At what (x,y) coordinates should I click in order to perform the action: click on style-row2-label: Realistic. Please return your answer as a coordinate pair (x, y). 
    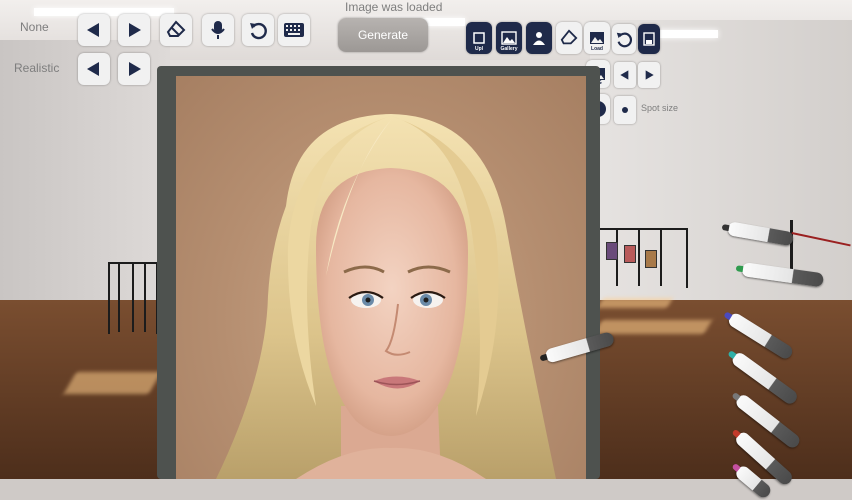
    Looking at the image, I should click on (37, 68).